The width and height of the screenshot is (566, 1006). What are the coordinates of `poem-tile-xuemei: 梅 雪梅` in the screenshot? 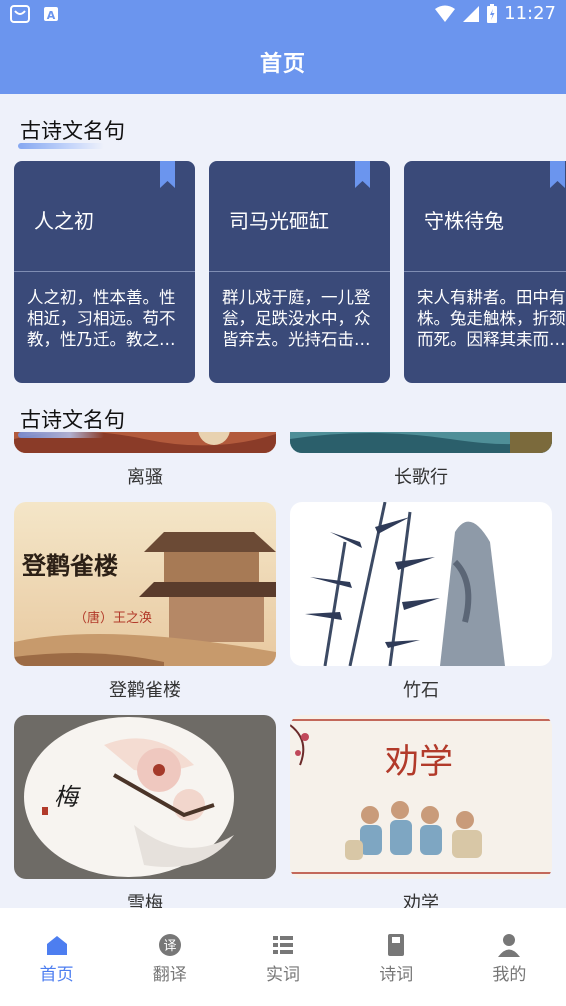 It's located at (145, 811).